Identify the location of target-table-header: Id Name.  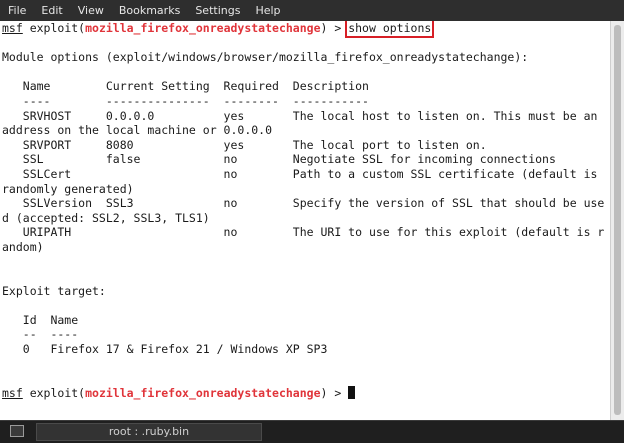
(40, 319).